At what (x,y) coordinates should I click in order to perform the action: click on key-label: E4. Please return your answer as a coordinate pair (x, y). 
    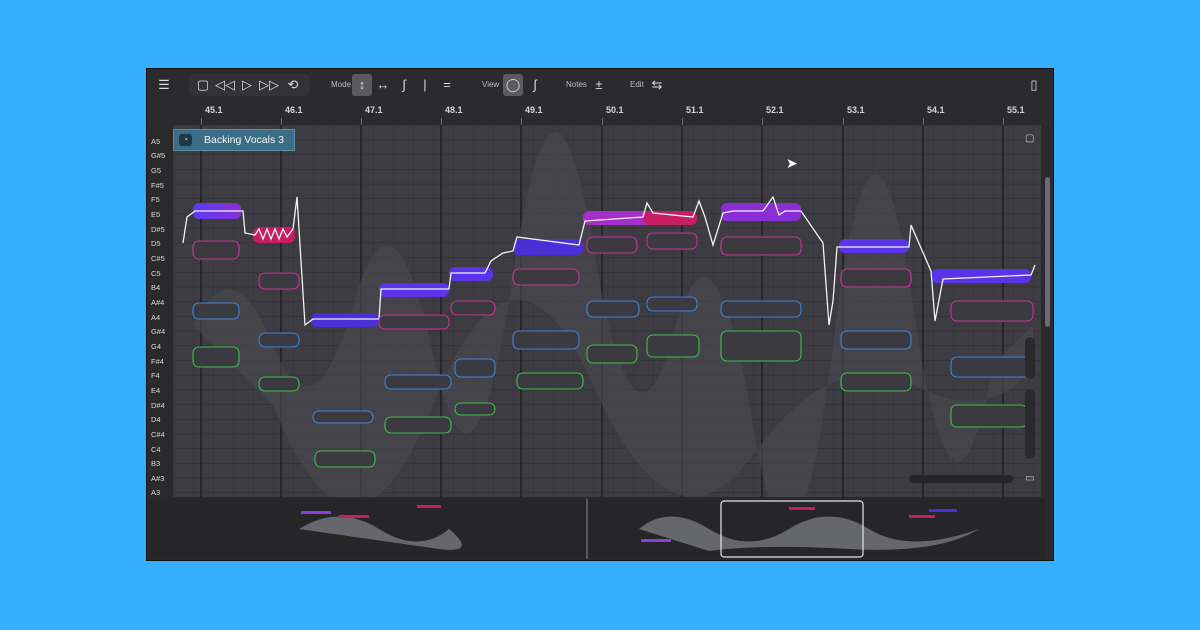
    Looking at the image, I should click on (156, 390).